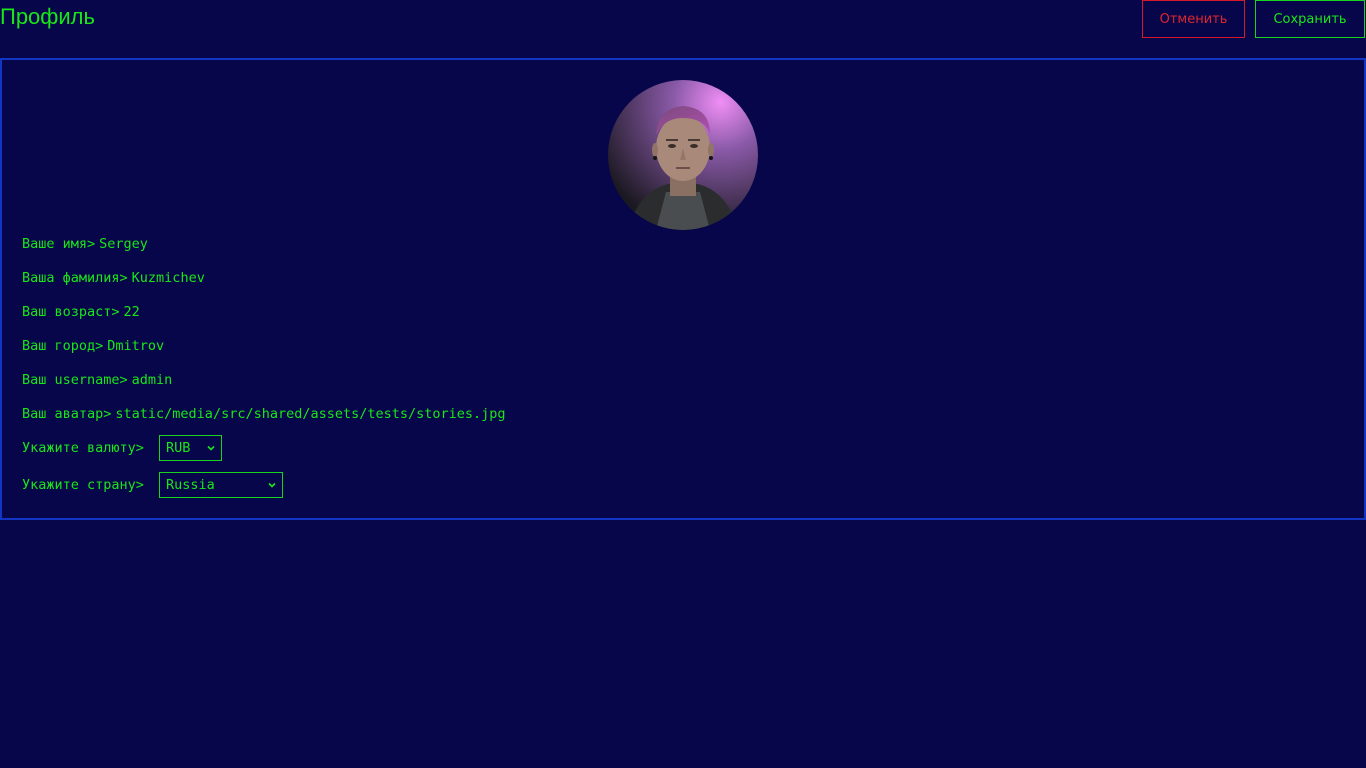 This screenshot has height=768, width=1366. I want to click on field-avatar-label: Ваш аватар>, so click(67, 414).